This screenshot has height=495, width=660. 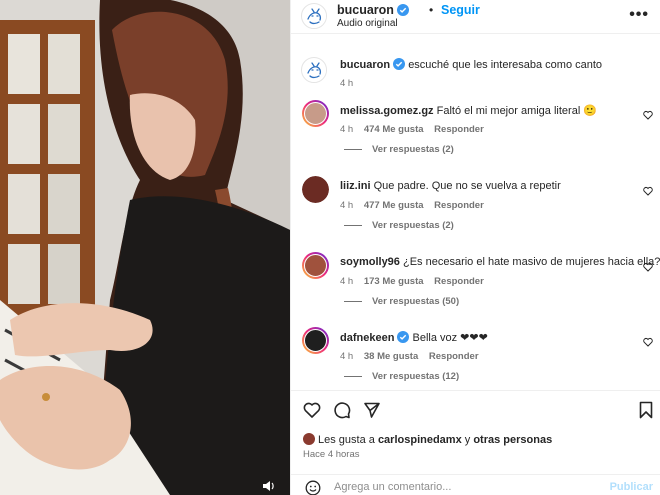 I want to click on view-replies-button: Ver respuestas (50), so click(x=401, y=301).